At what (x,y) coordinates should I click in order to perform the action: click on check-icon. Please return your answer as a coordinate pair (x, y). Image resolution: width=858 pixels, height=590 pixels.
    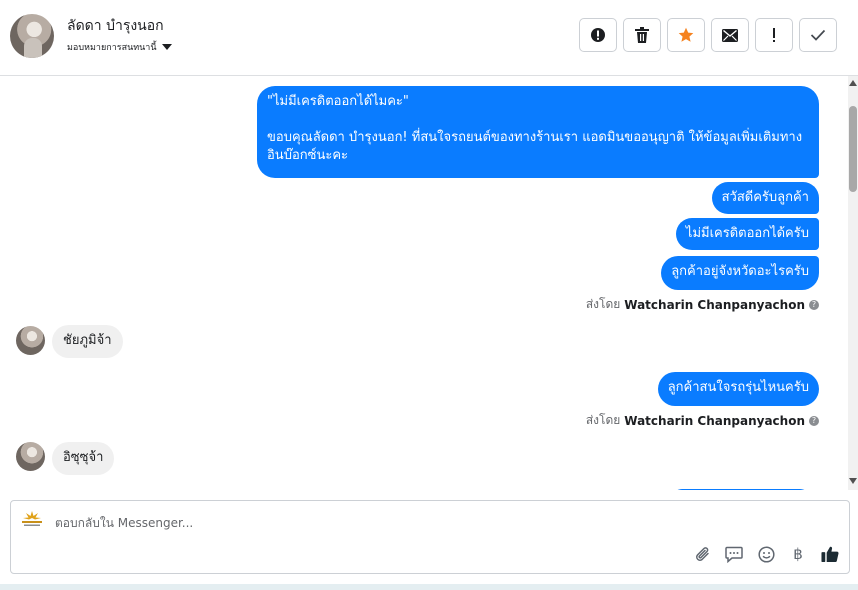
    Looking at the image, I should click on (818, 35).